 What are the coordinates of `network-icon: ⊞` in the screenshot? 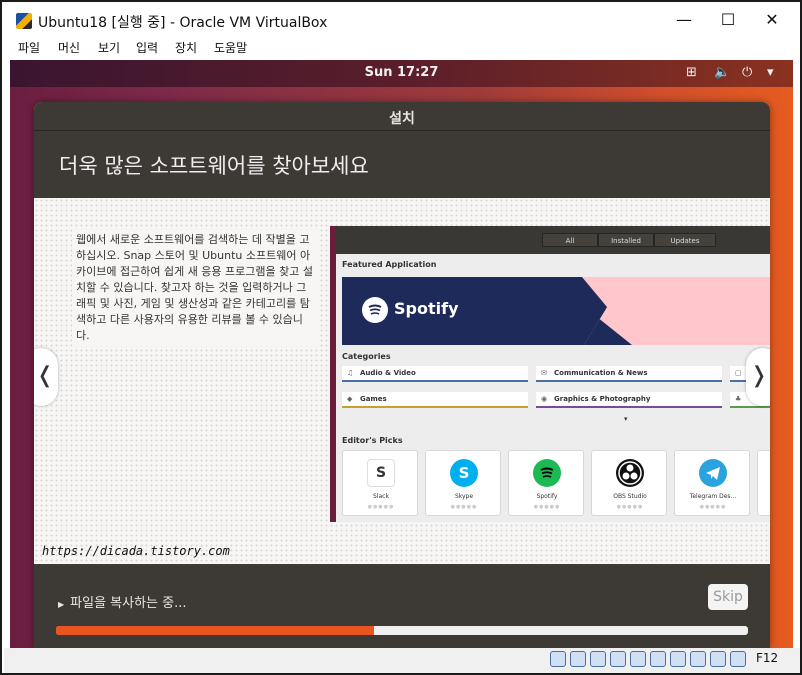 It's located at (691, 73).